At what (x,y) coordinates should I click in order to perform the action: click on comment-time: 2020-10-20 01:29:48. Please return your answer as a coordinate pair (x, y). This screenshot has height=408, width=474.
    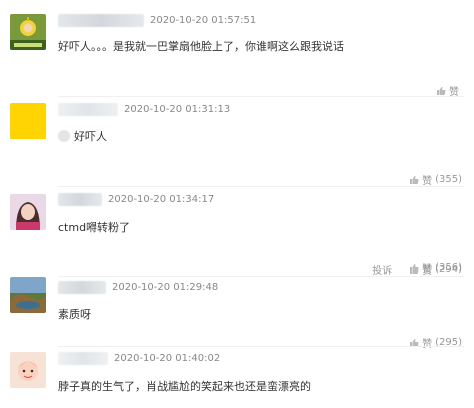
    Looking at the image, I should click on (165, 287).